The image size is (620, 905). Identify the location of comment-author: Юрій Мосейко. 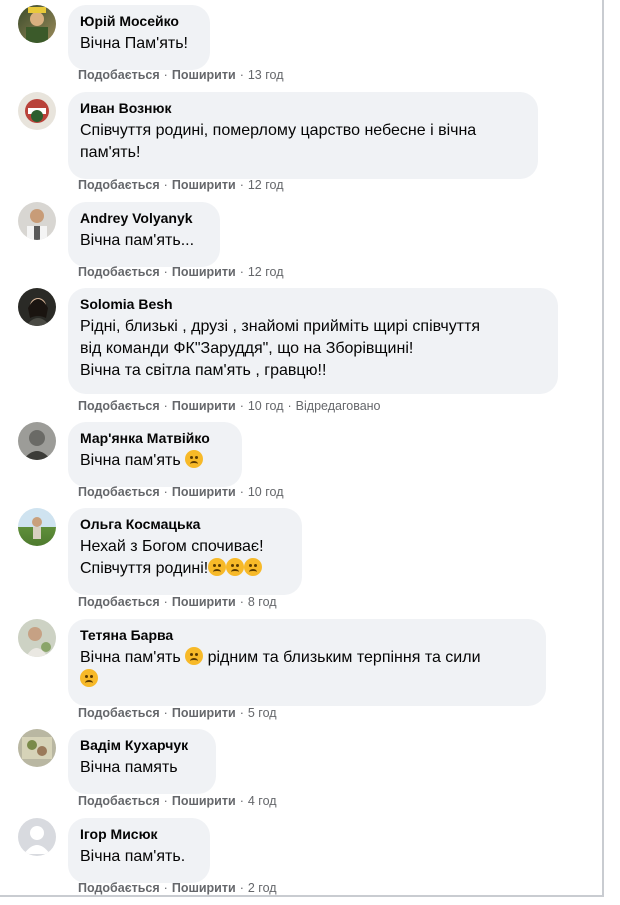
(139, 21).